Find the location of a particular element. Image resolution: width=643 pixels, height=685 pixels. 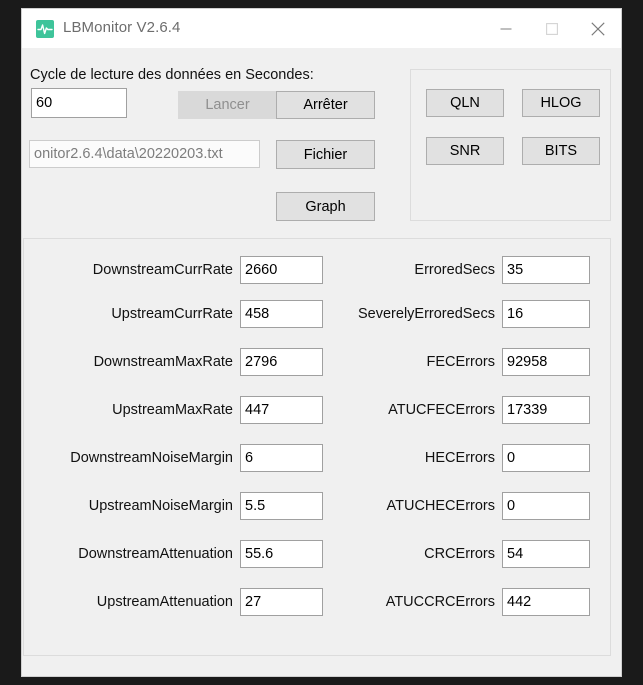

graph-button: Graph is located at coordinates (325, 206).